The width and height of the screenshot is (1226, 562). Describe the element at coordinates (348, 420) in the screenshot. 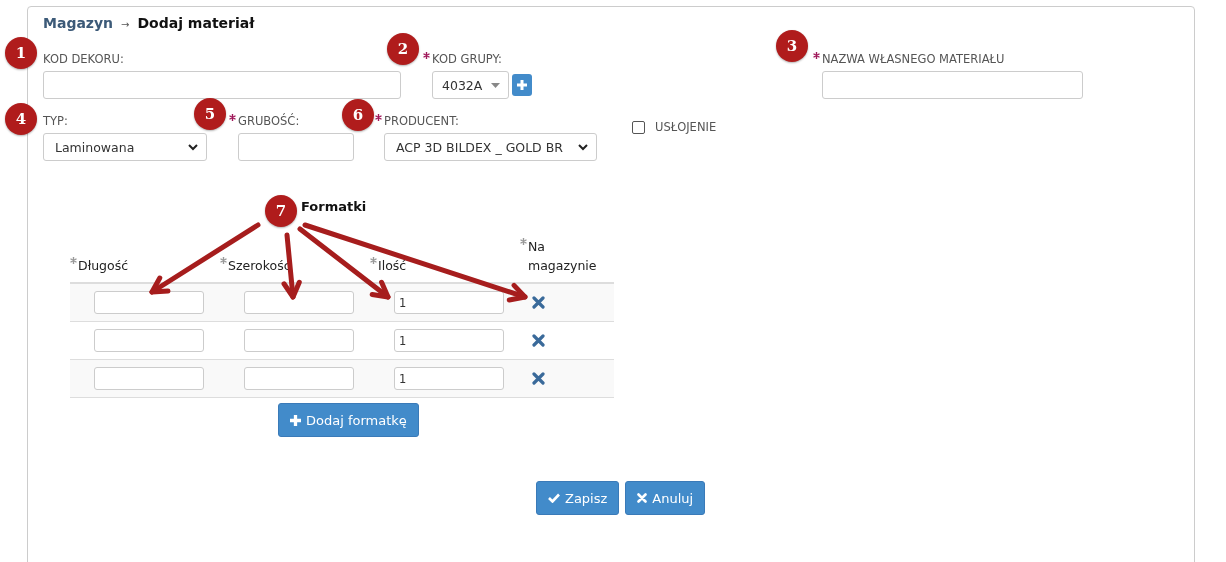

I see `add-row-button: Dodaj formatkę` at that location.